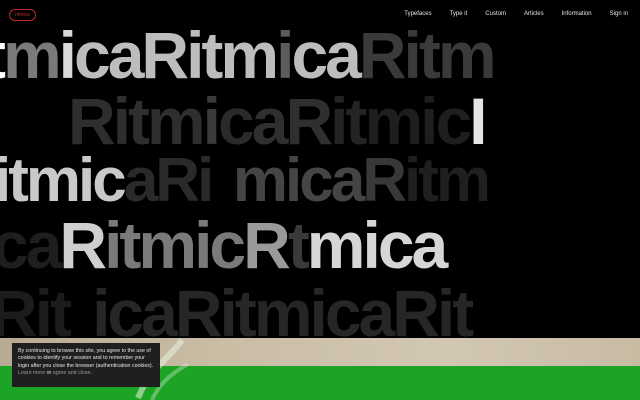 The width and height of the screenshot is (640, 400). I want to click on nav-information: Information, so click(577, 14).